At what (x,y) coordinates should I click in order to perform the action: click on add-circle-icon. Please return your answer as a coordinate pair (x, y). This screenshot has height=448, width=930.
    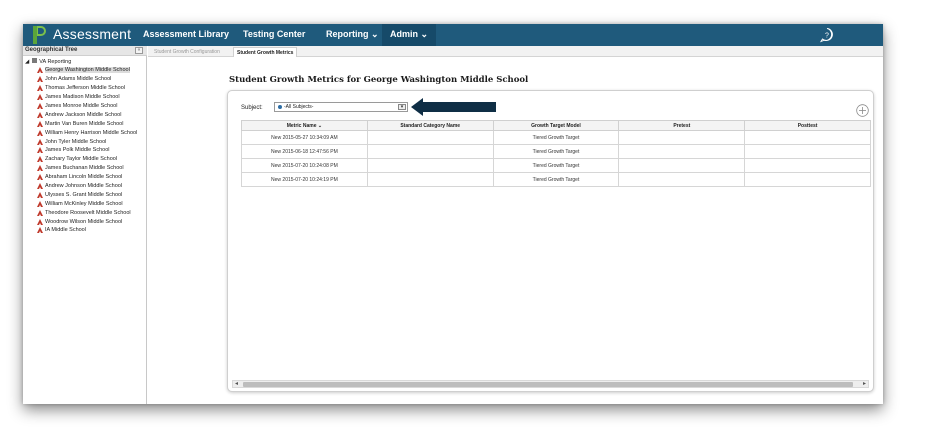
    Looking at the image, I should click on (862, 110).